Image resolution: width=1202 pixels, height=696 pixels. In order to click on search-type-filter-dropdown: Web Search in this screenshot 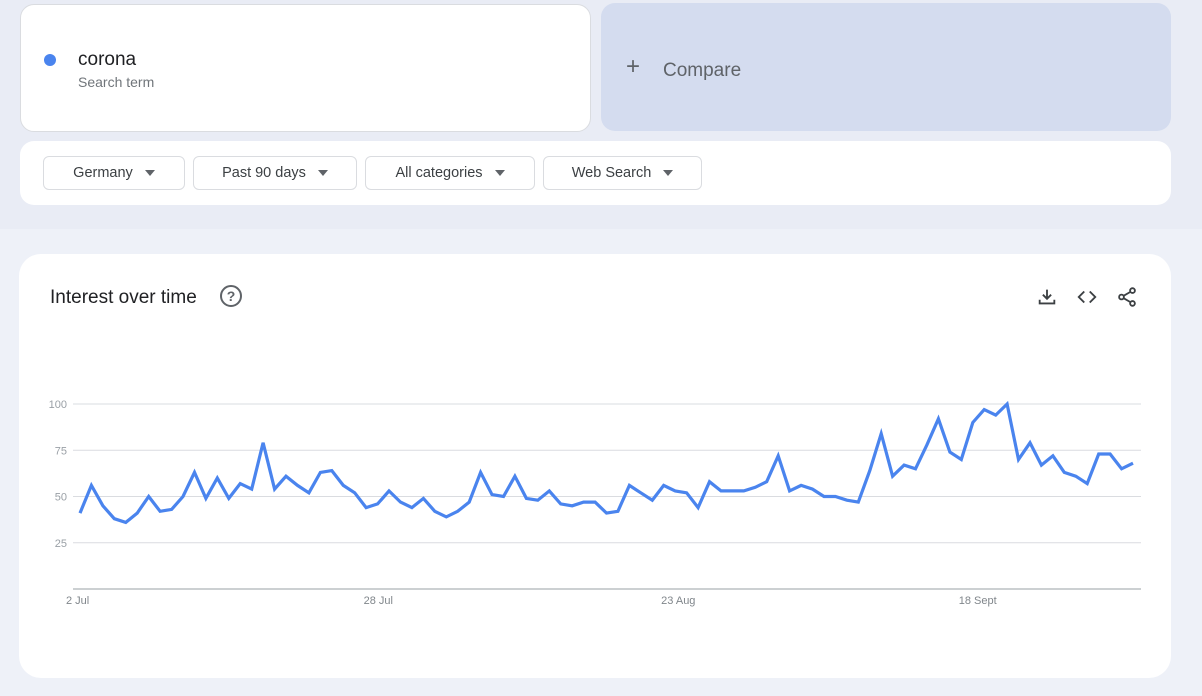, I will do `click(622, 173)`.